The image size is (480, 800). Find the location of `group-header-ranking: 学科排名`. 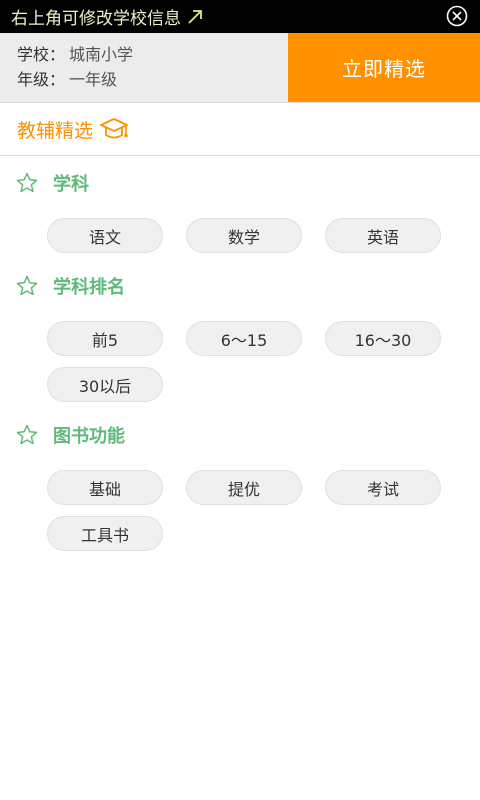

group-header-ranking: 学科排名 is located at coordinates (70, 286).